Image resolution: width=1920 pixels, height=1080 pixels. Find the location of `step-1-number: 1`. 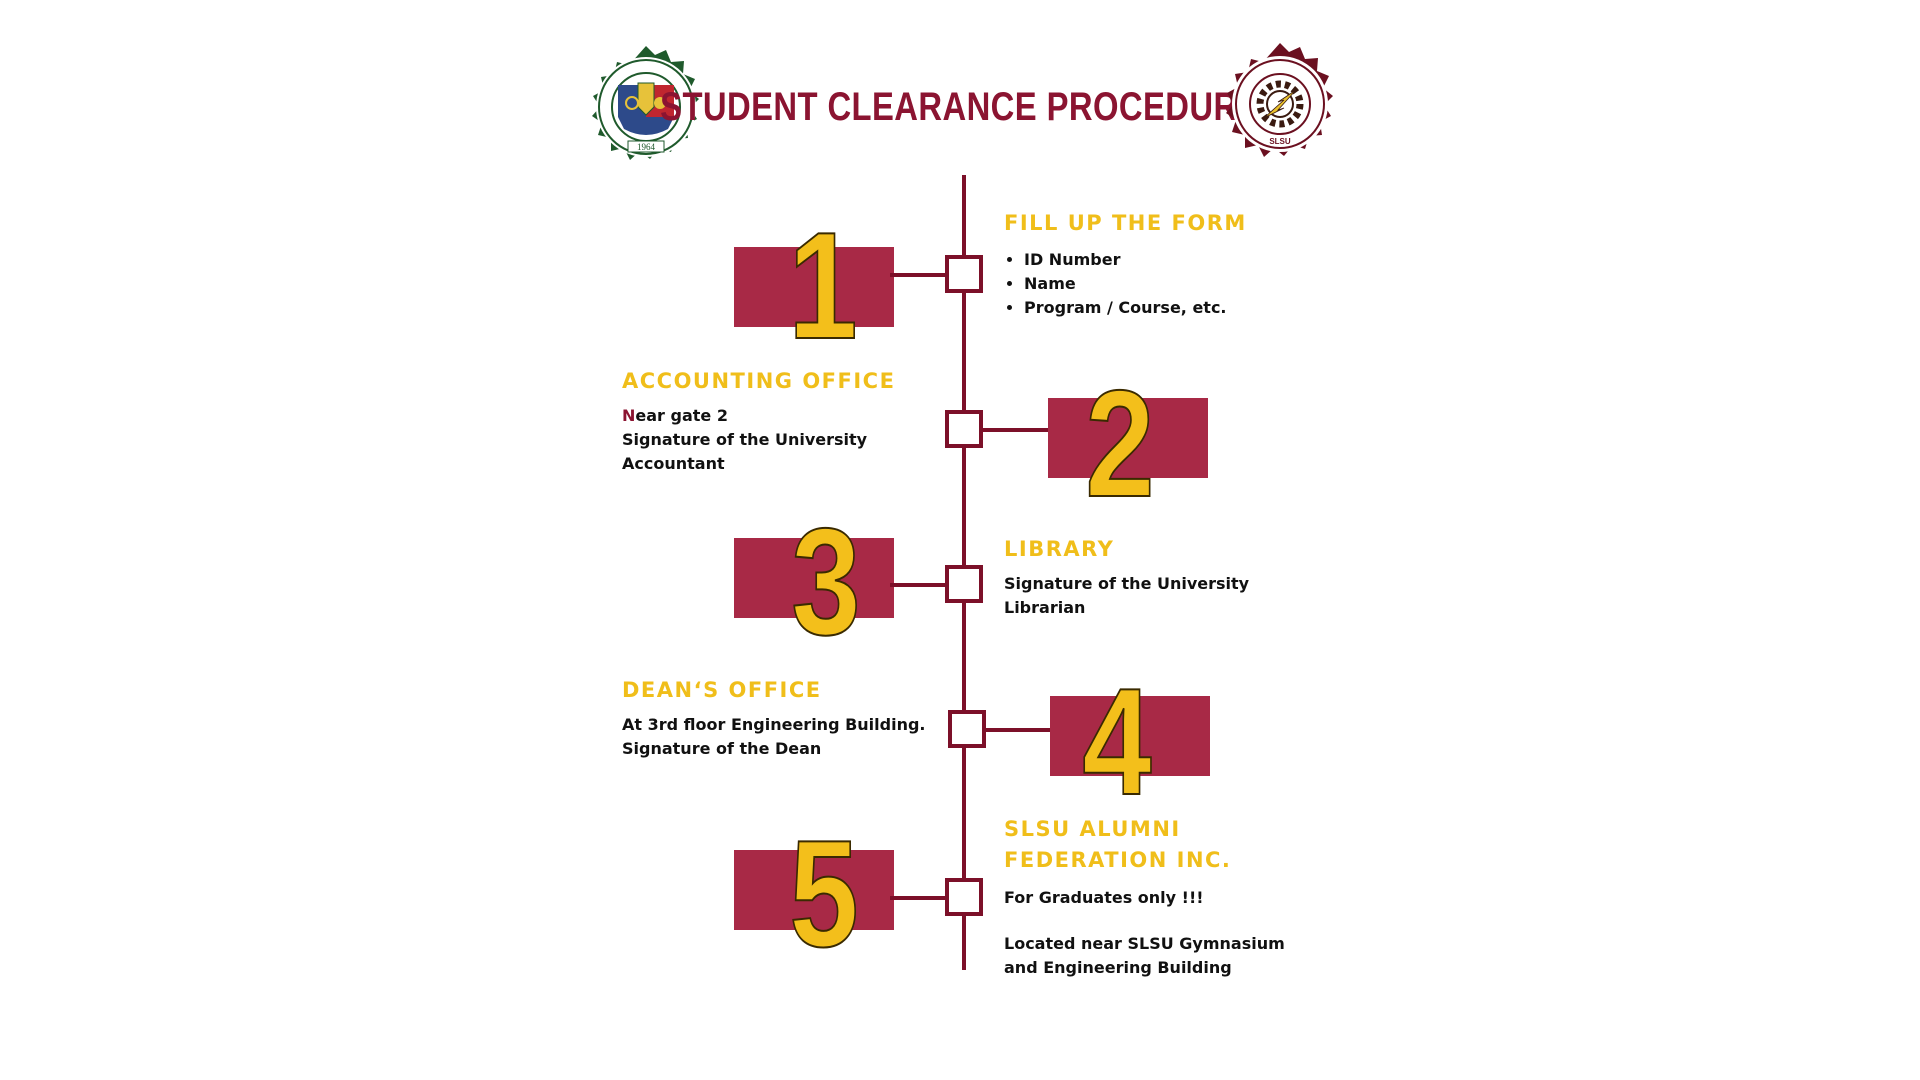

step-1-number: 1 is located at coordinates (823, 286).